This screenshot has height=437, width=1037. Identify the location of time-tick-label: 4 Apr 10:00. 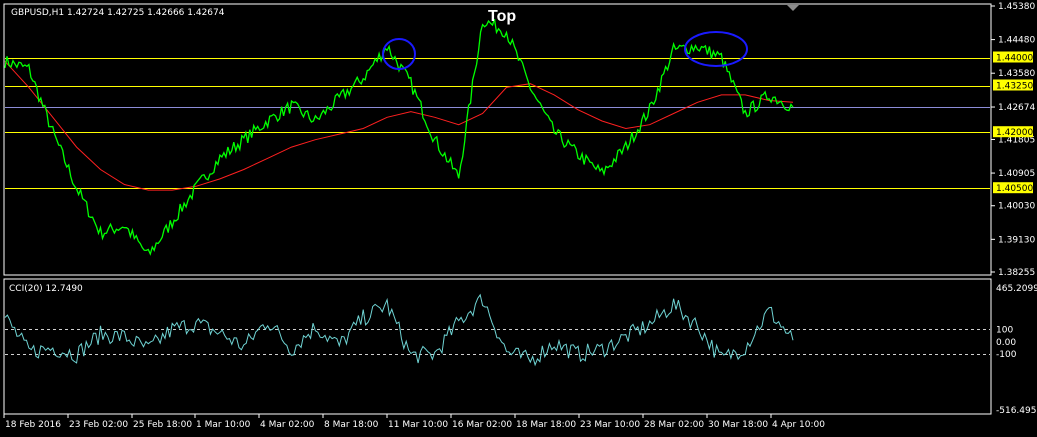
(798, 425).